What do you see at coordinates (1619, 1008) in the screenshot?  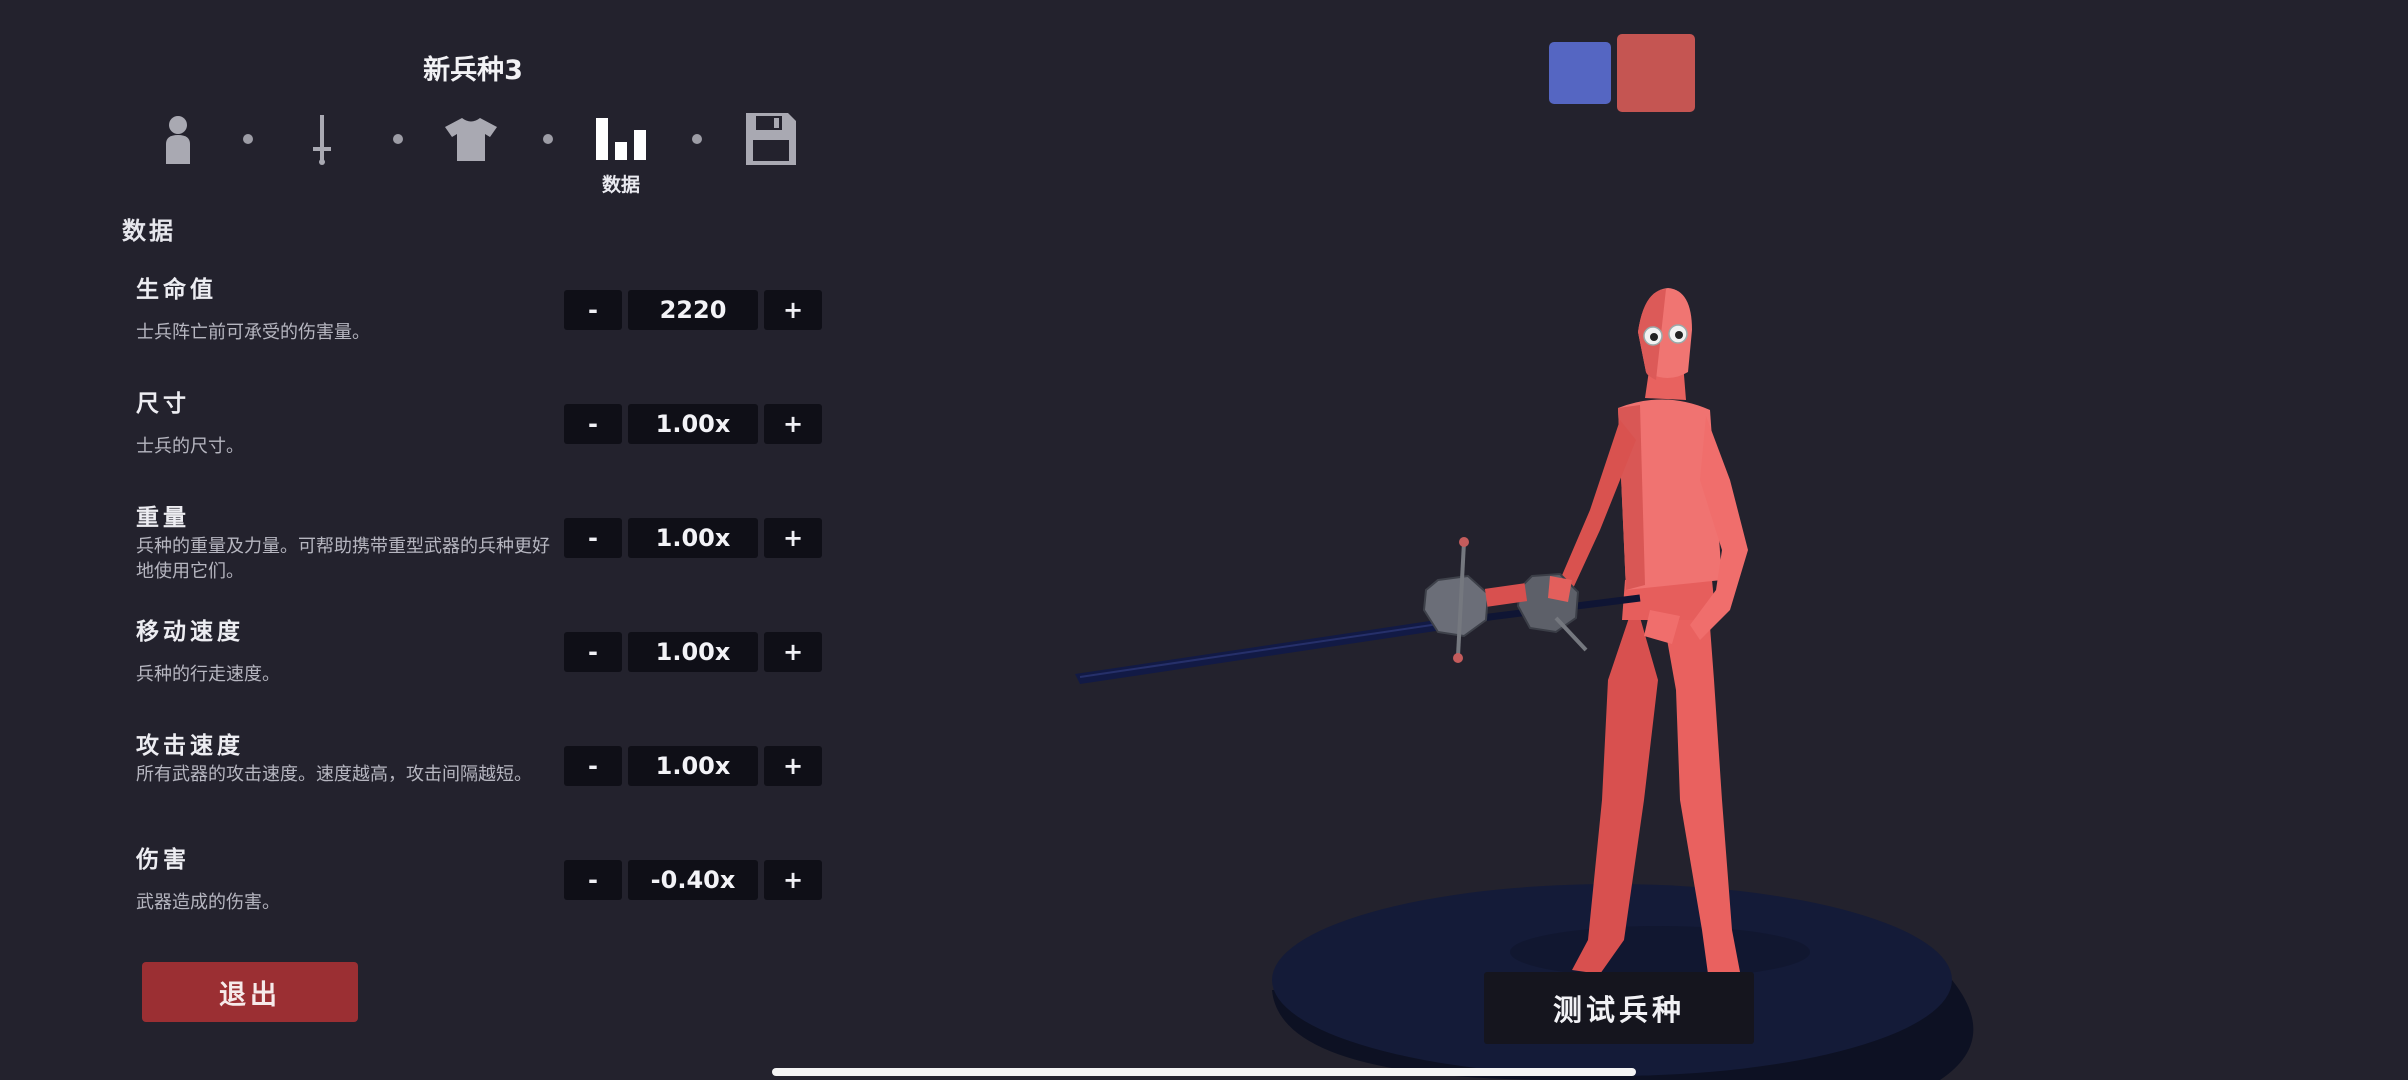 I see `test-unit-button: 测试兵种` at bounding box center [1619, 1008].